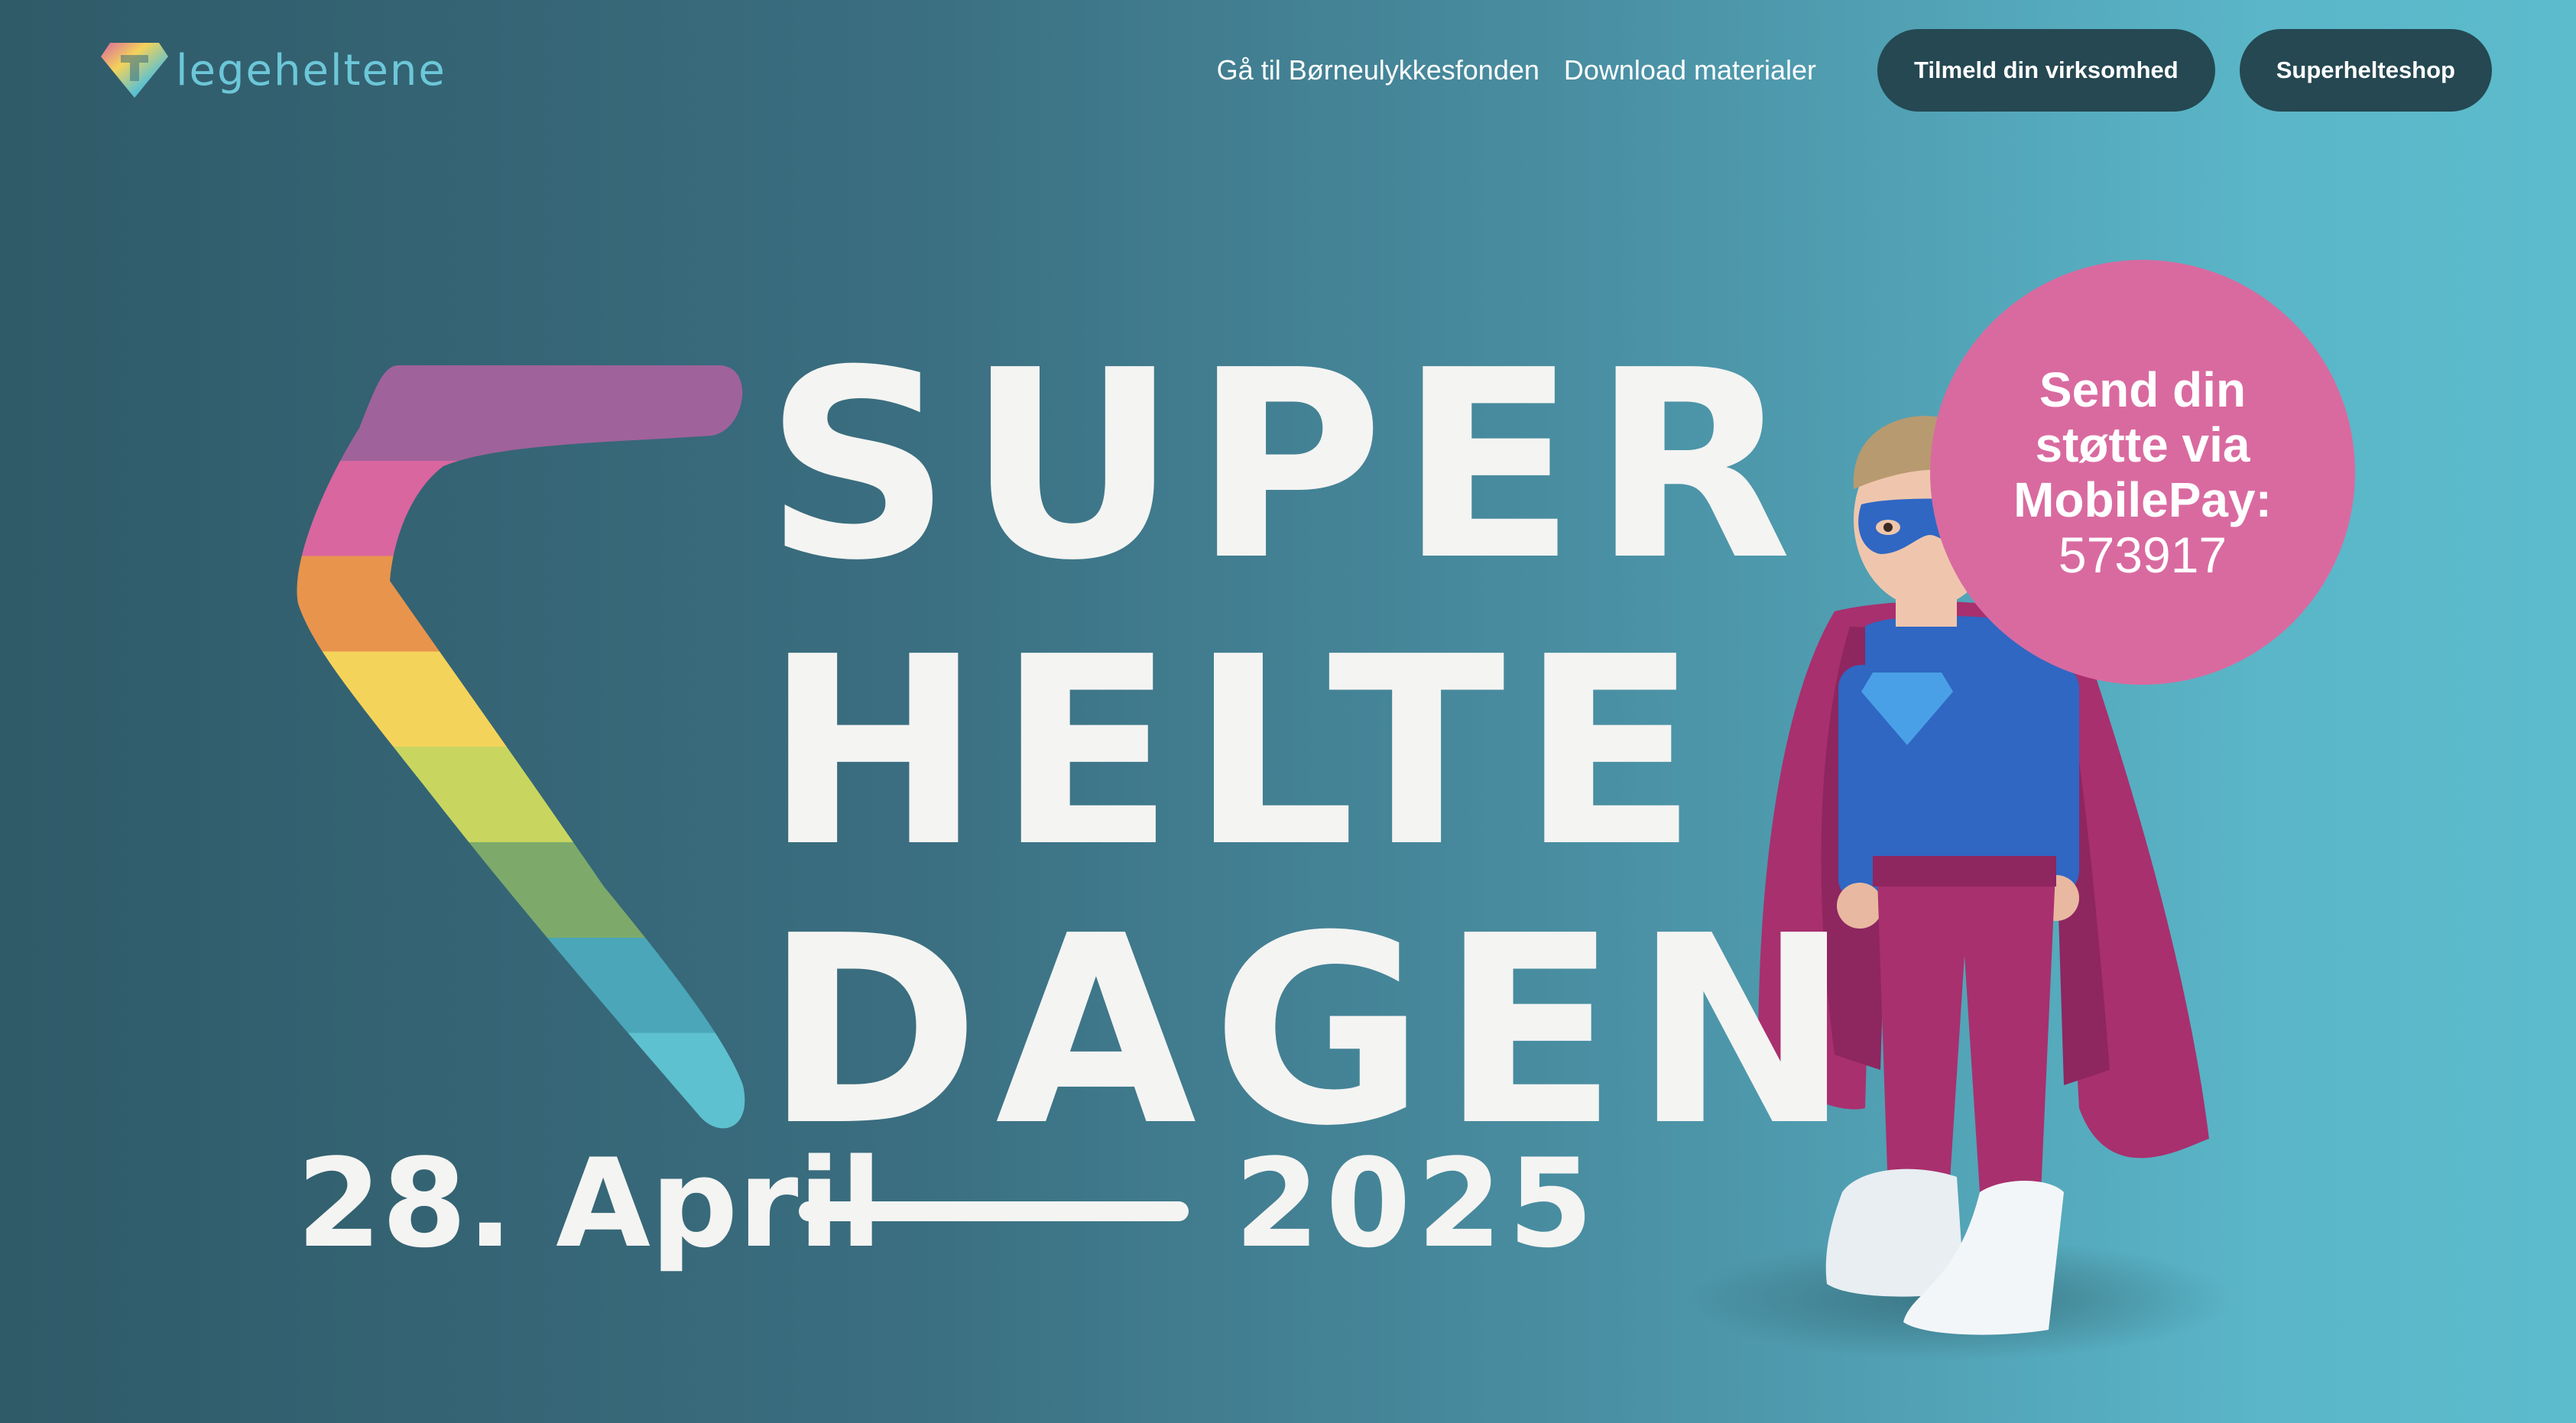 The height and width of the screenshot is (1423, 2576). Describe the element at coordinates (2142, 445) in the screenshot. I see `bubble-line-2: støtte via` at that location.